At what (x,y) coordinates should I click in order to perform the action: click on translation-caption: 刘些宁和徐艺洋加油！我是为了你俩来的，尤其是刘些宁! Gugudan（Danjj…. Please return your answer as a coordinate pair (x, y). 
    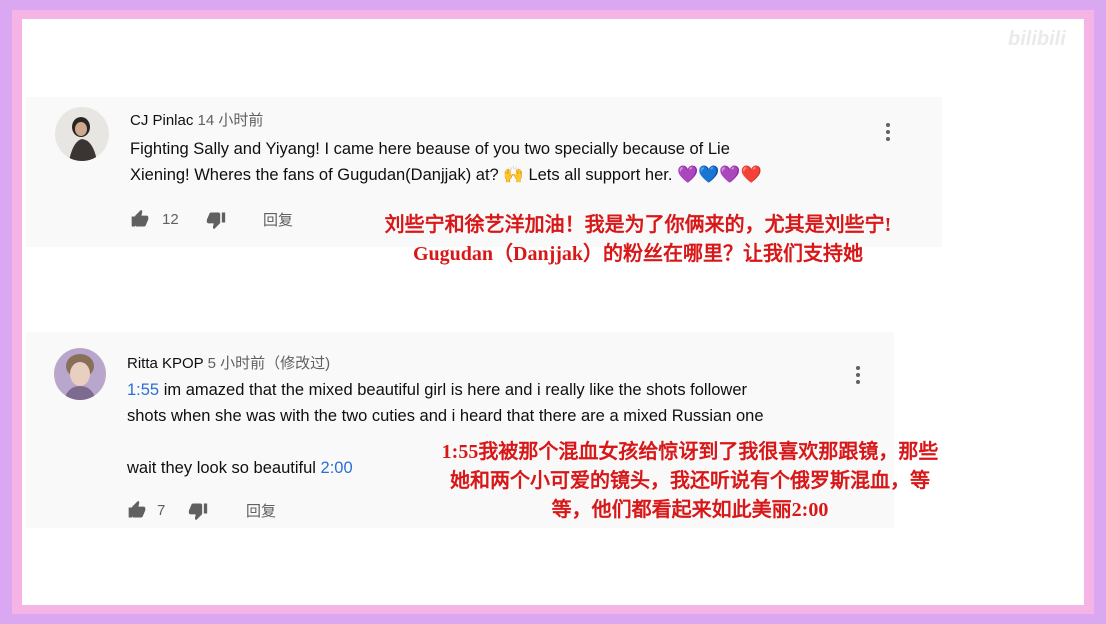
    Looking at the image, I should click on (638, 240).